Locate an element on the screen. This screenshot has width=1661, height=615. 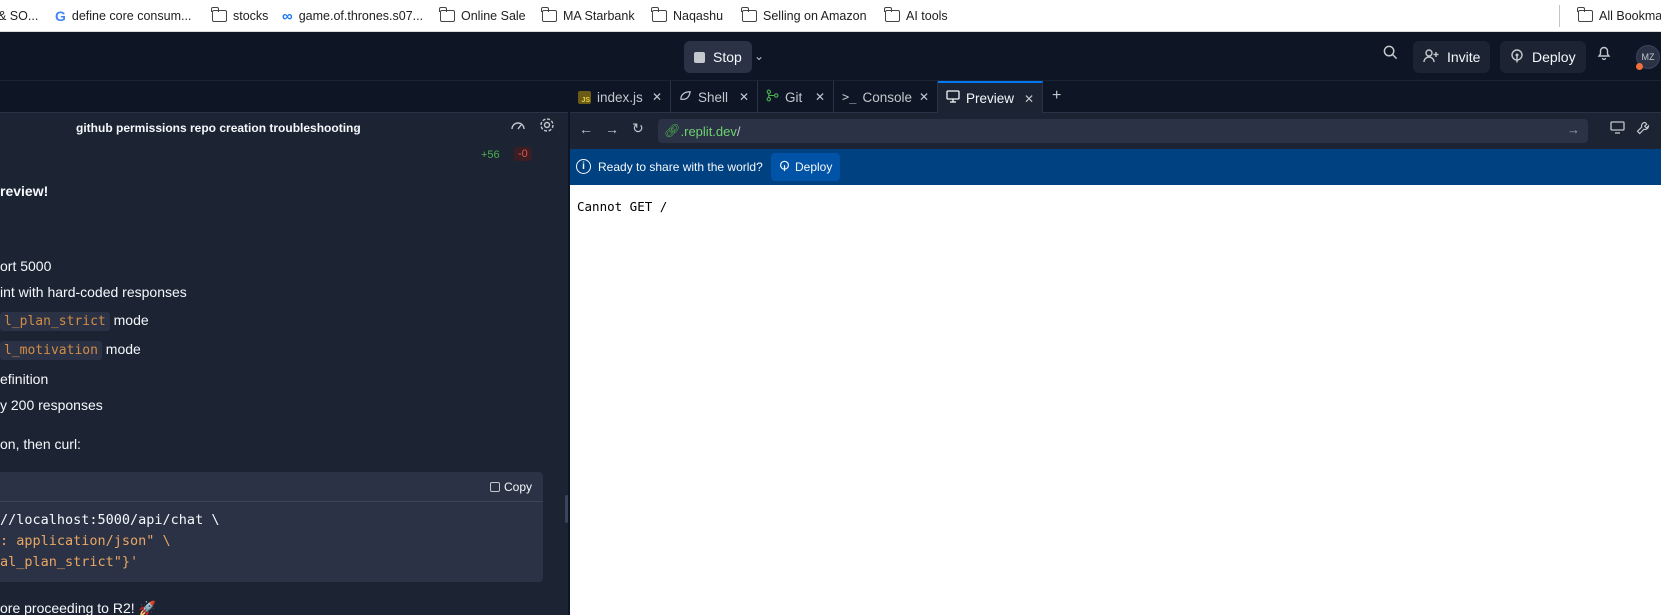
bookmark-folder: Selling on Amazon is located at coordinates (804, 15).